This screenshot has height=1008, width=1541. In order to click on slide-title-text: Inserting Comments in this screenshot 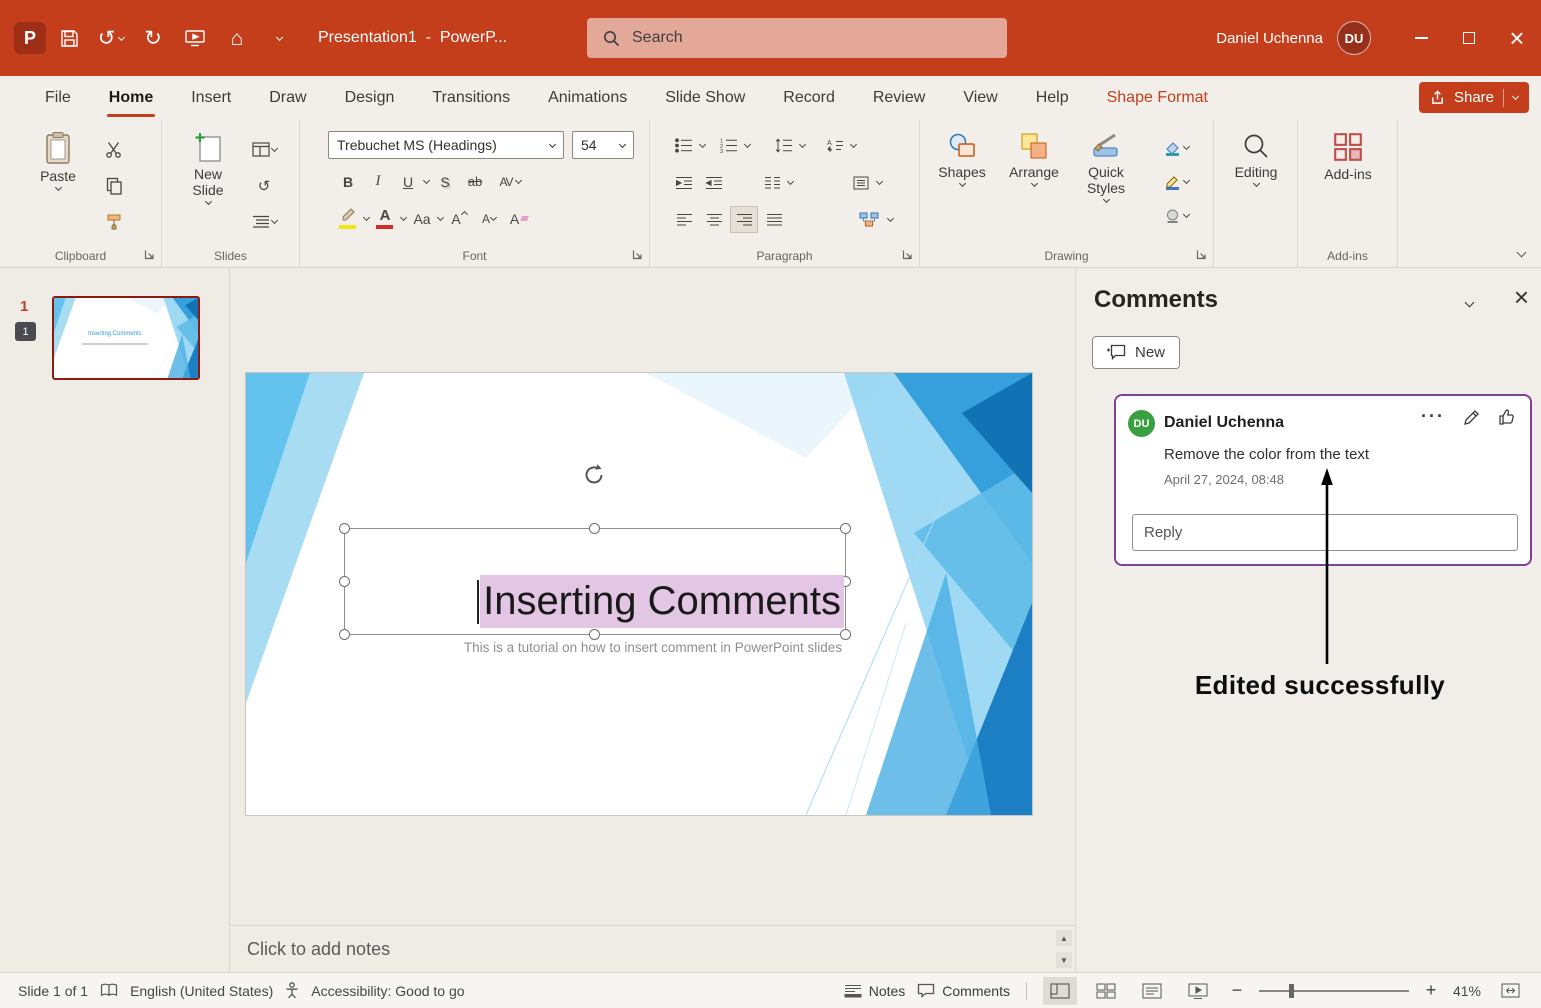, I will do `click(660, 601)`.